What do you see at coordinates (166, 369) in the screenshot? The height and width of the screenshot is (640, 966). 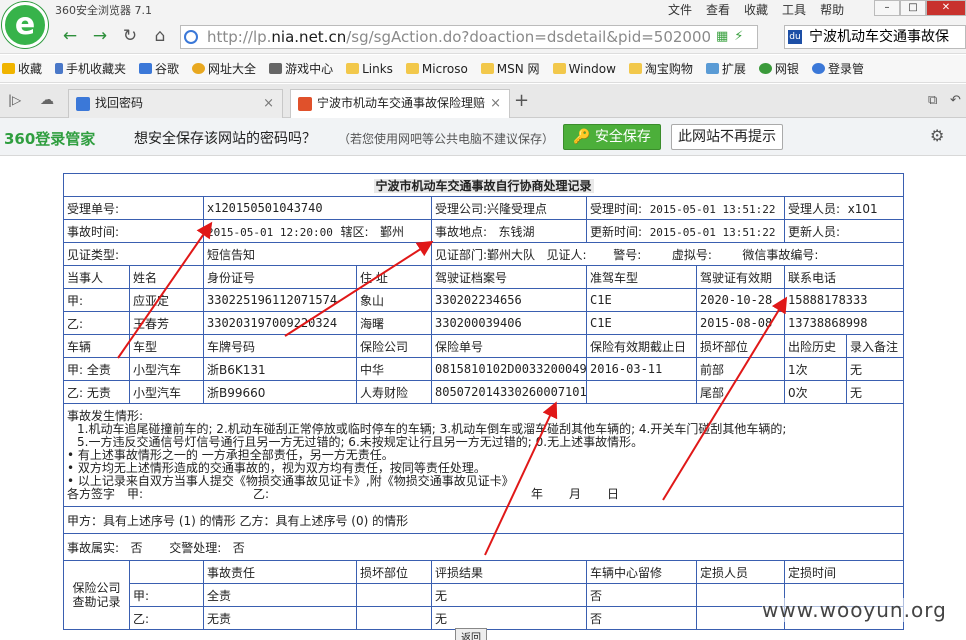 I see `vehicle-type: 小型汽车` at bounding box center [166, 369].